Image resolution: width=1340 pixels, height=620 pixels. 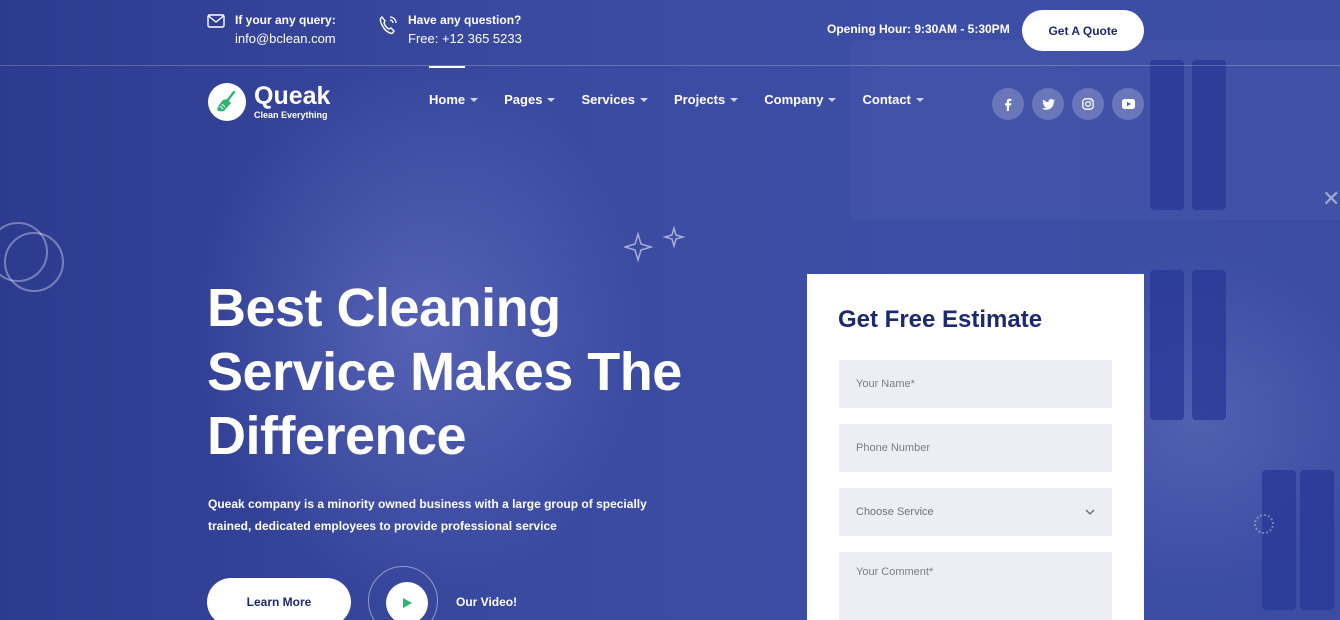 What do you see at coordinates (975, 586) in the screenshot?
I see `comment-field` at bounding box center [975, 586].